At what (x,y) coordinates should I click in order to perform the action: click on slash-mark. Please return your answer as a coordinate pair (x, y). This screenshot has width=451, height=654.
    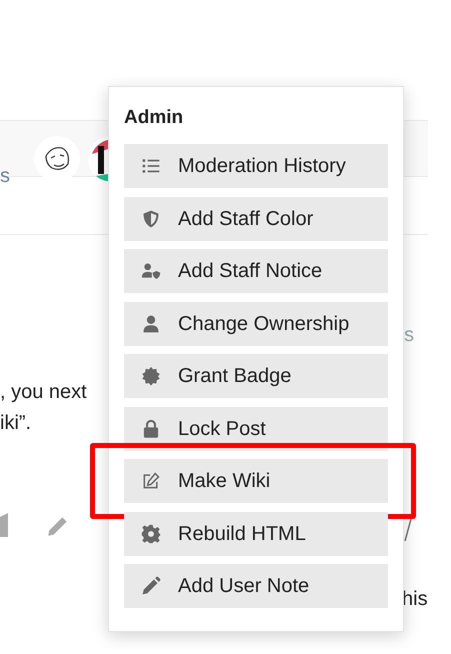
    Looking at the image, I should click on (408, 530).